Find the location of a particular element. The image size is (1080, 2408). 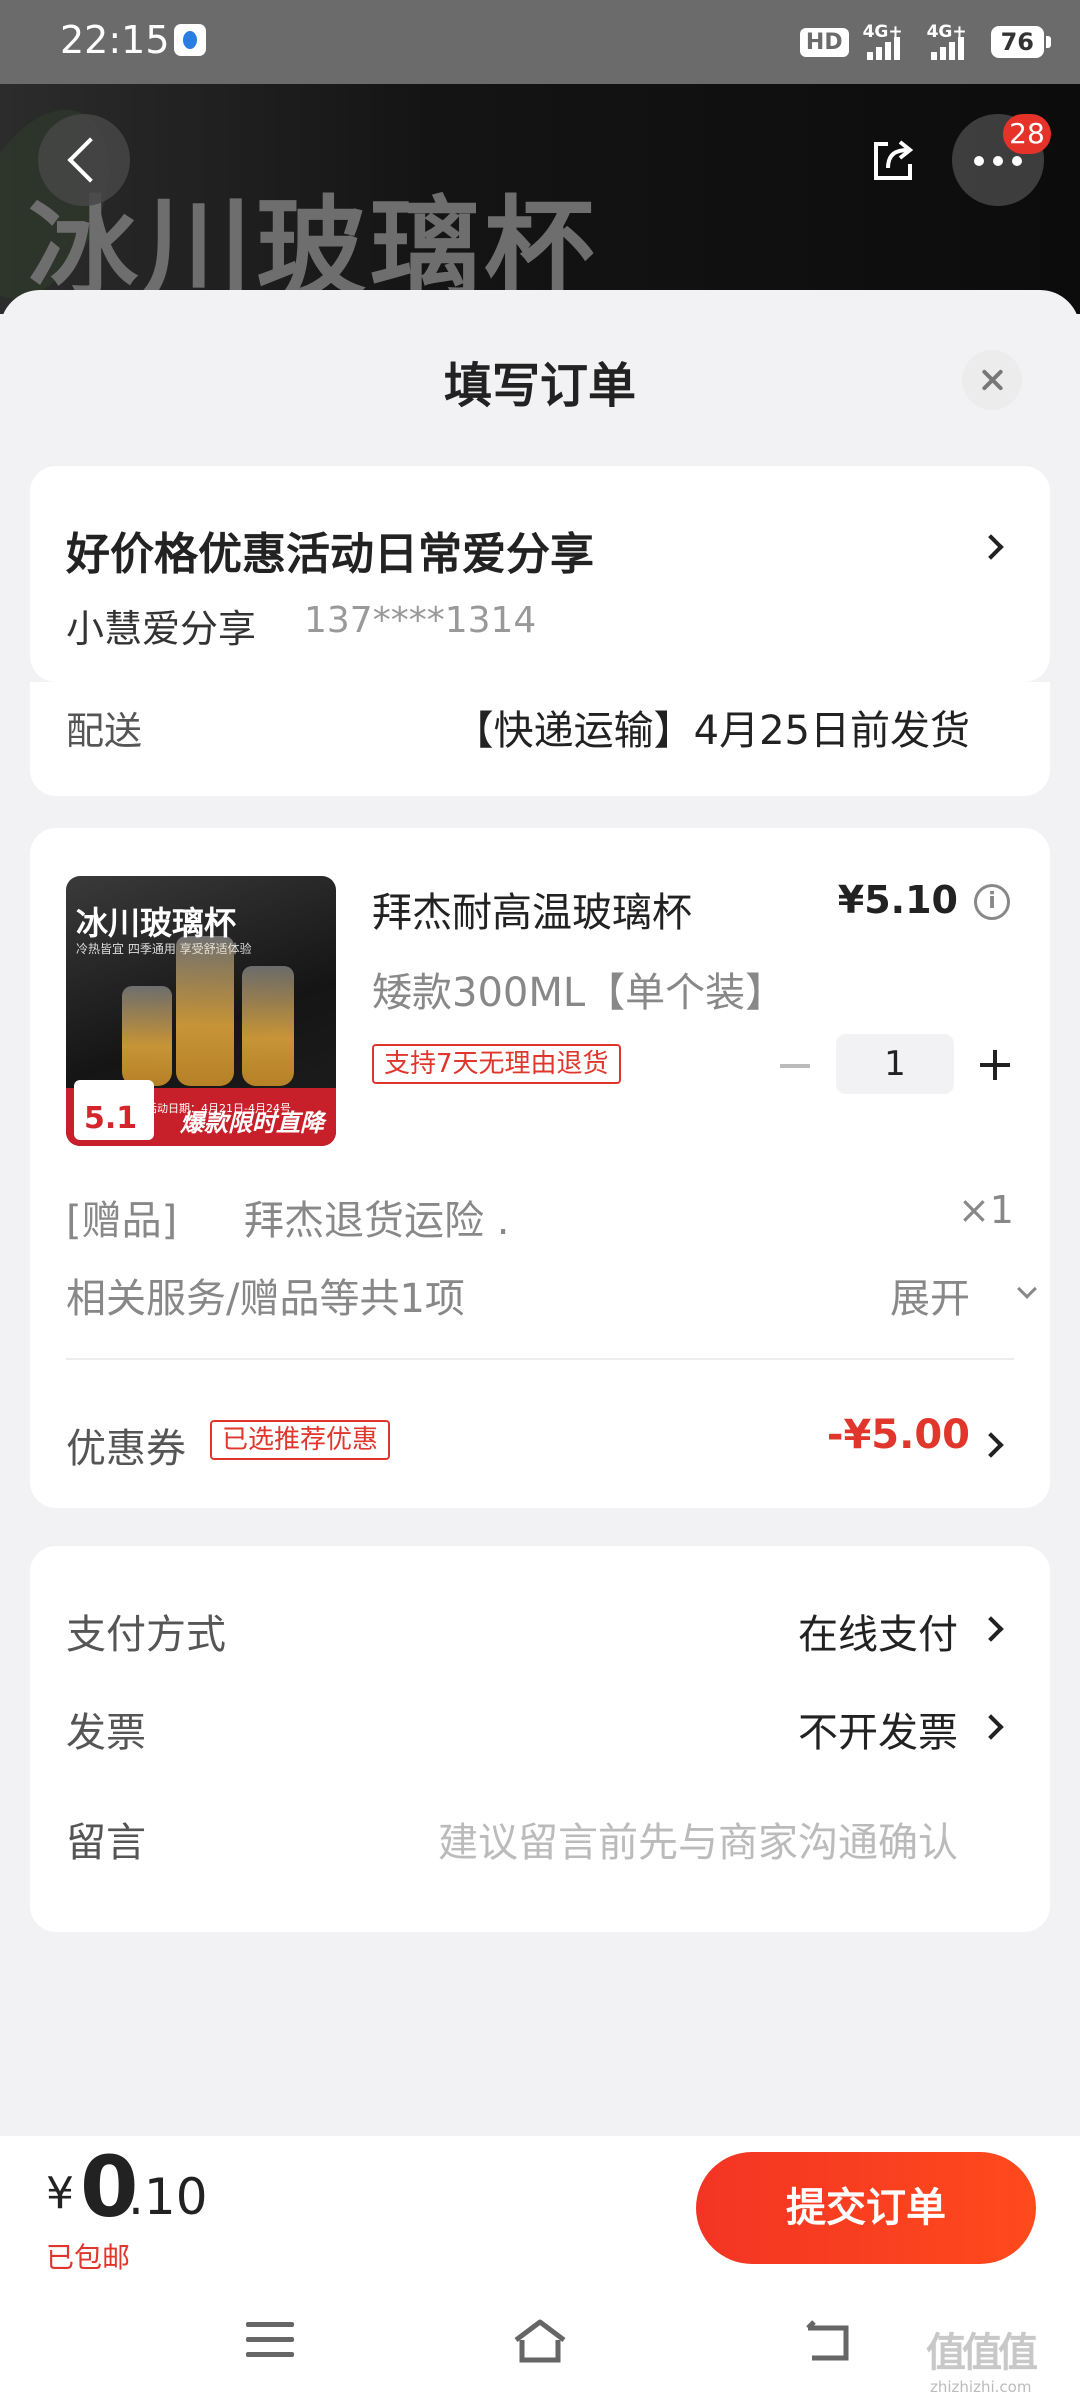

watermark: 值值值 is located at coordinates (982, 2353).